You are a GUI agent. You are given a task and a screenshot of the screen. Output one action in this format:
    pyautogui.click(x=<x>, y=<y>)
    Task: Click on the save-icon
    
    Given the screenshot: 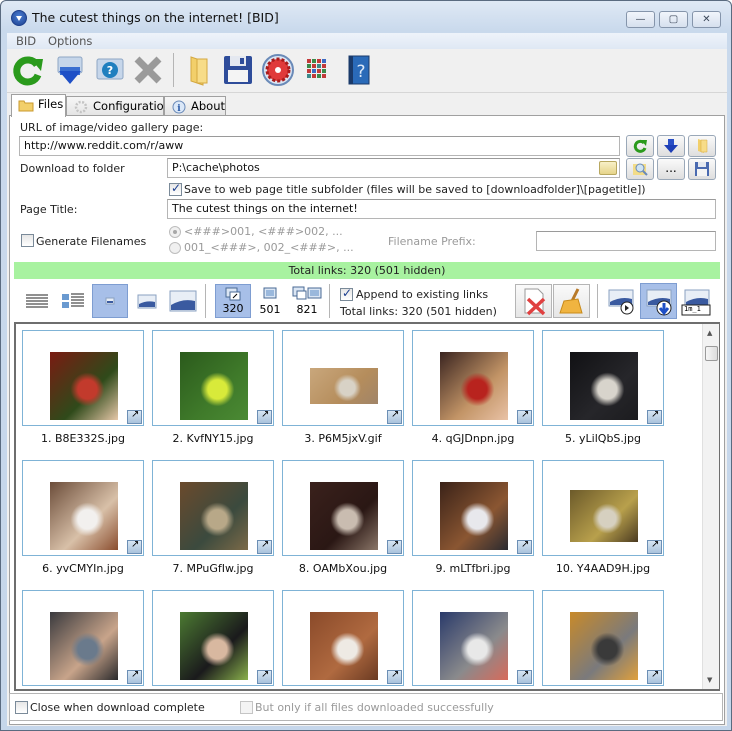 What is the action you would take?
    pyautogui.click(x=238, y=70)
    